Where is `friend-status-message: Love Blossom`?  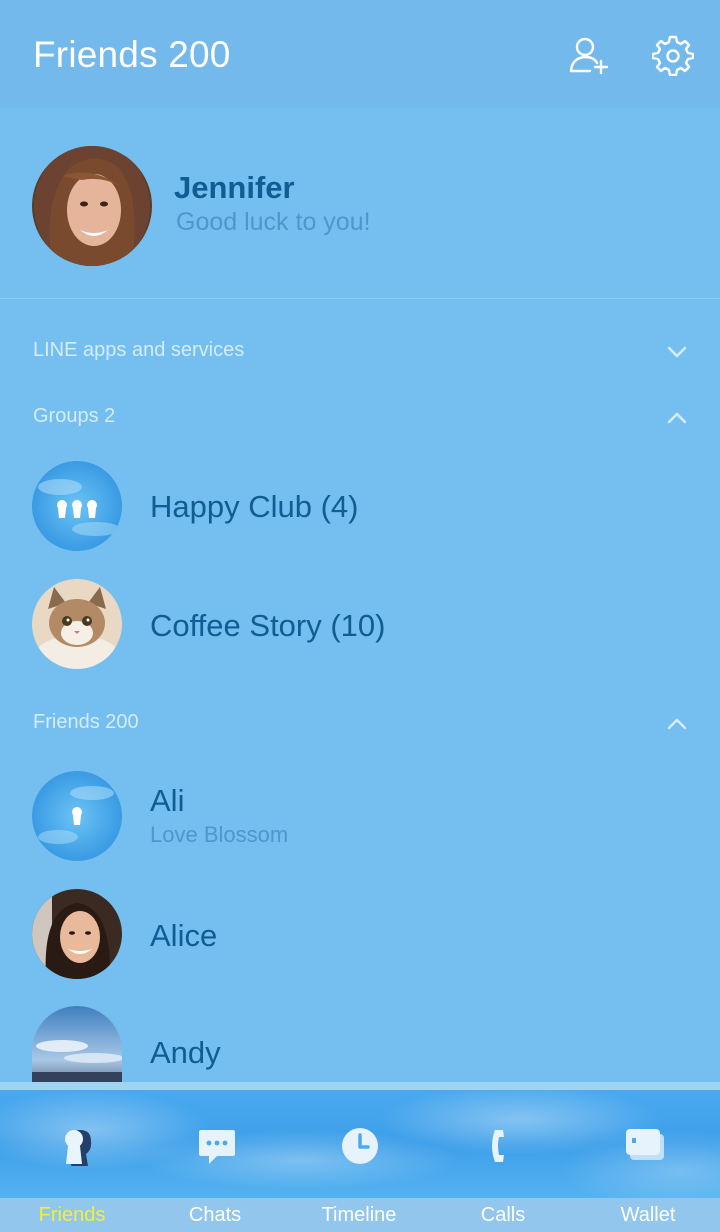 friend-status-message: Love Blossom is located at coordinates (219, 834).